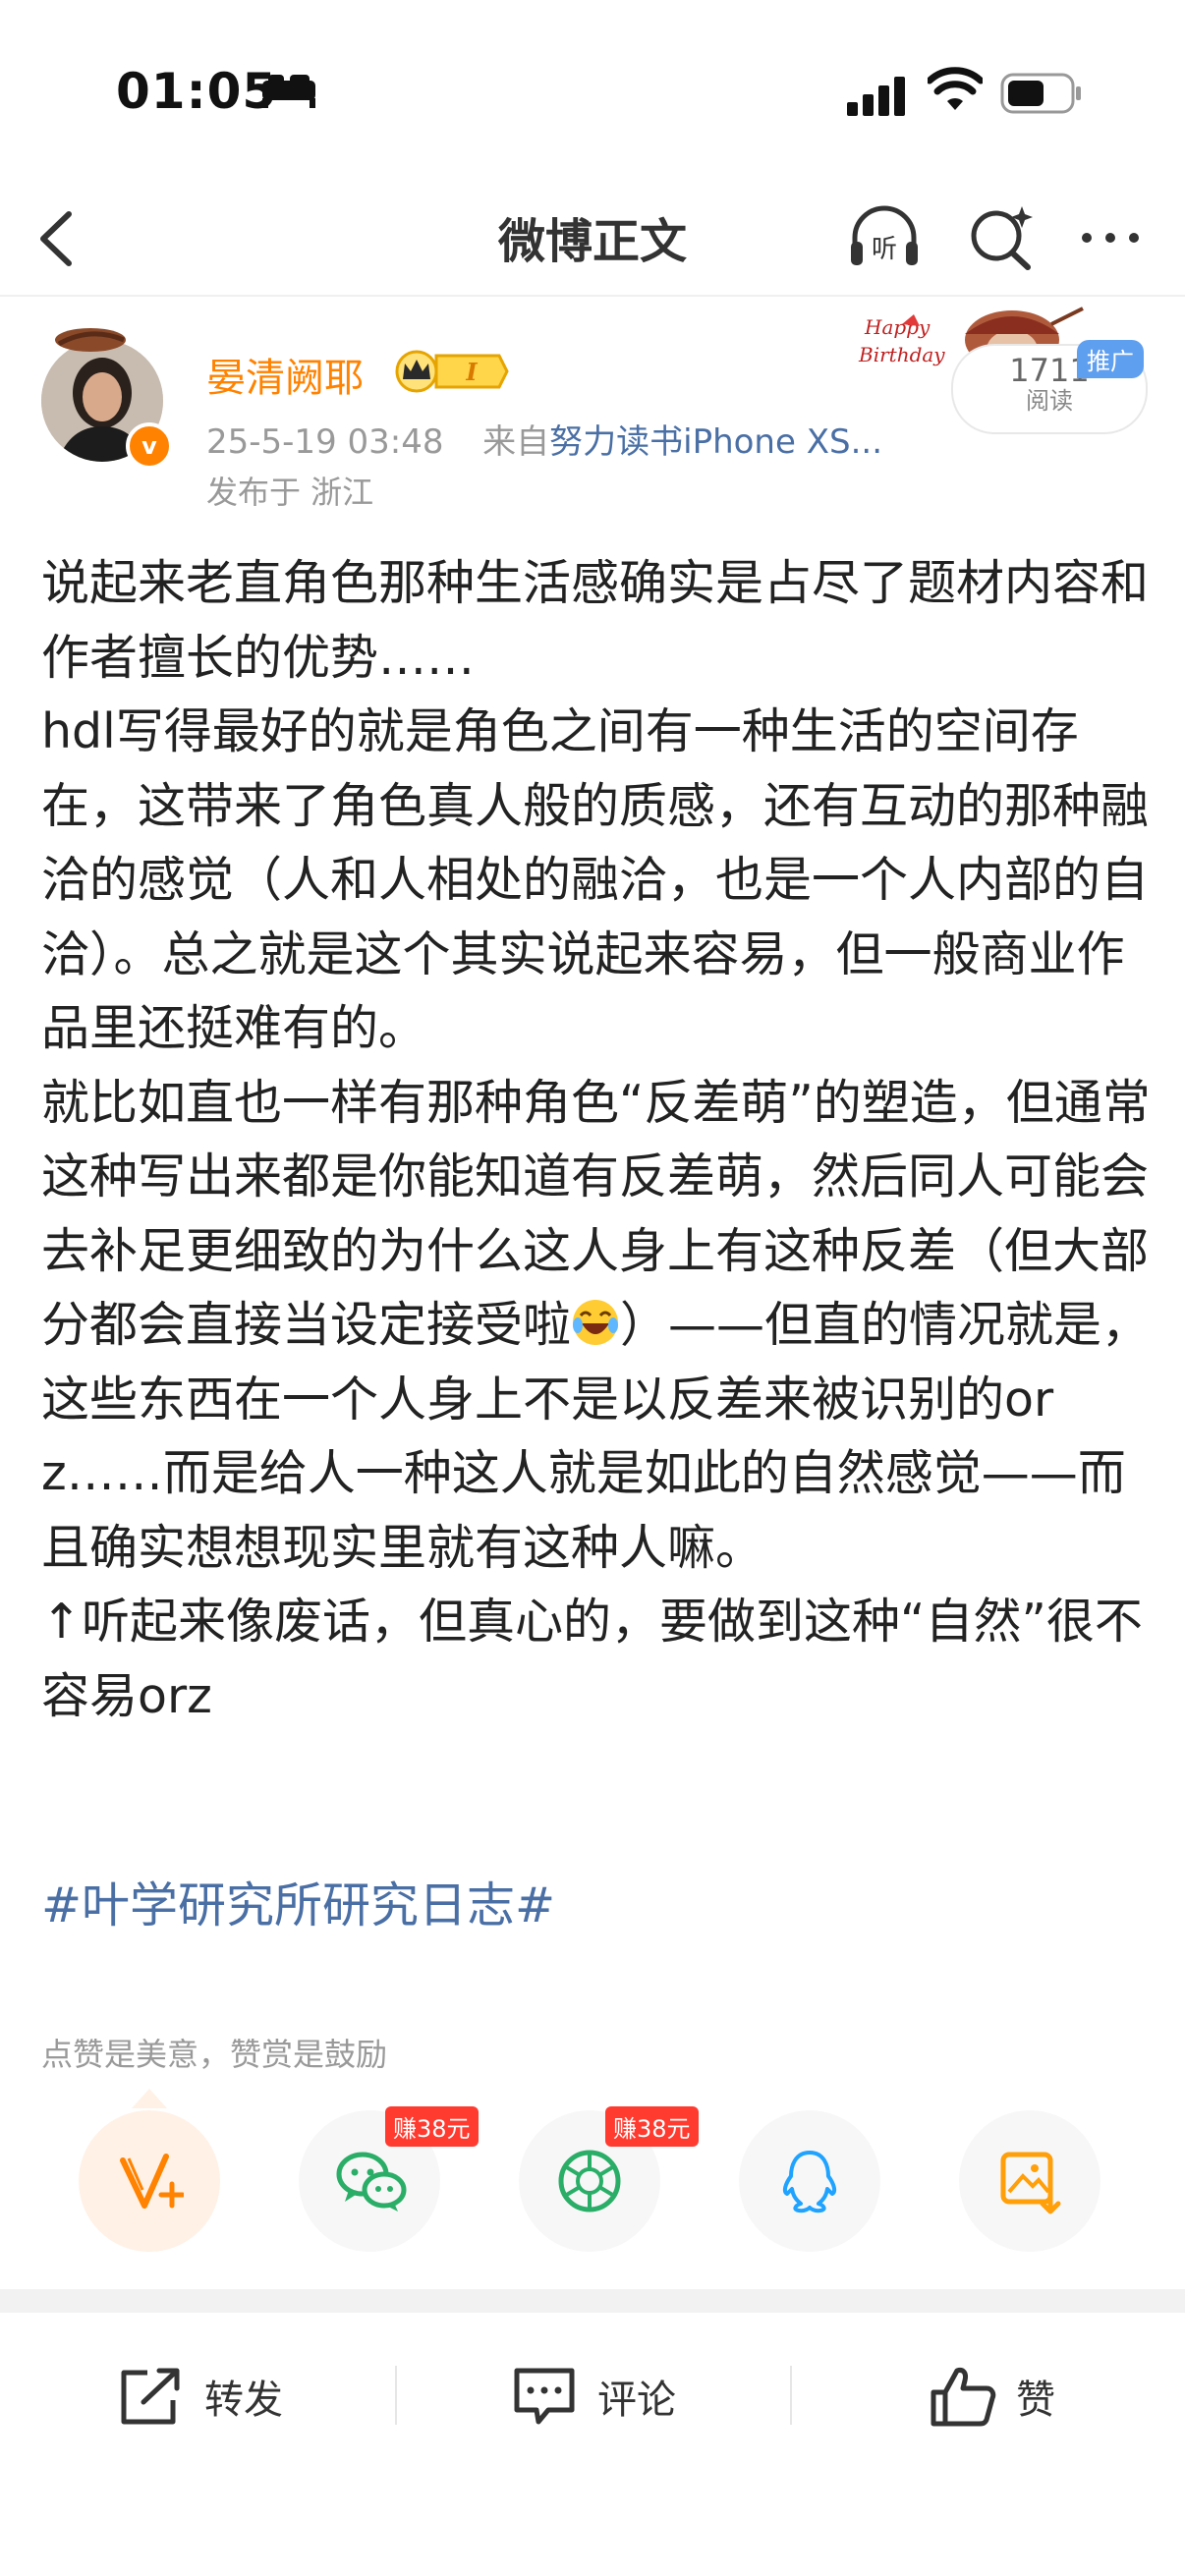 Image resolution: width=1185 pixels, height=2576 pixels. Describe the element at coordinates (288, 91) in the screenshot. I see `sleep-focus-icon` at that location.